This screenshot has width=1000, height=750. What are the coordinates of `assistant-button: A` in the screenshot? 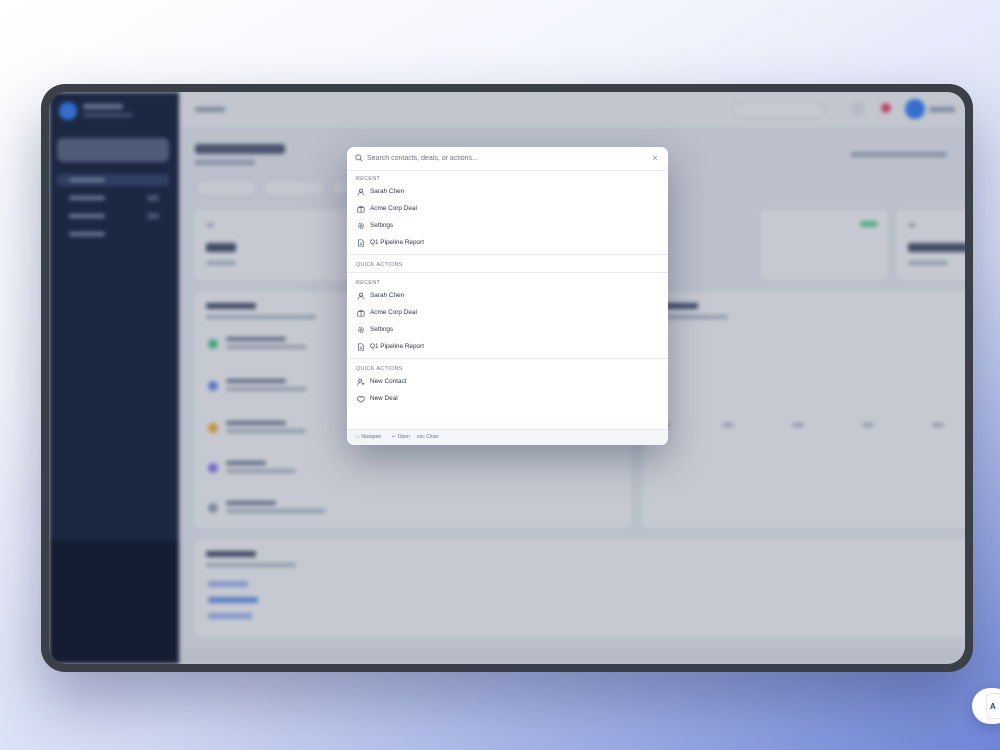 It's located at (986, 706).